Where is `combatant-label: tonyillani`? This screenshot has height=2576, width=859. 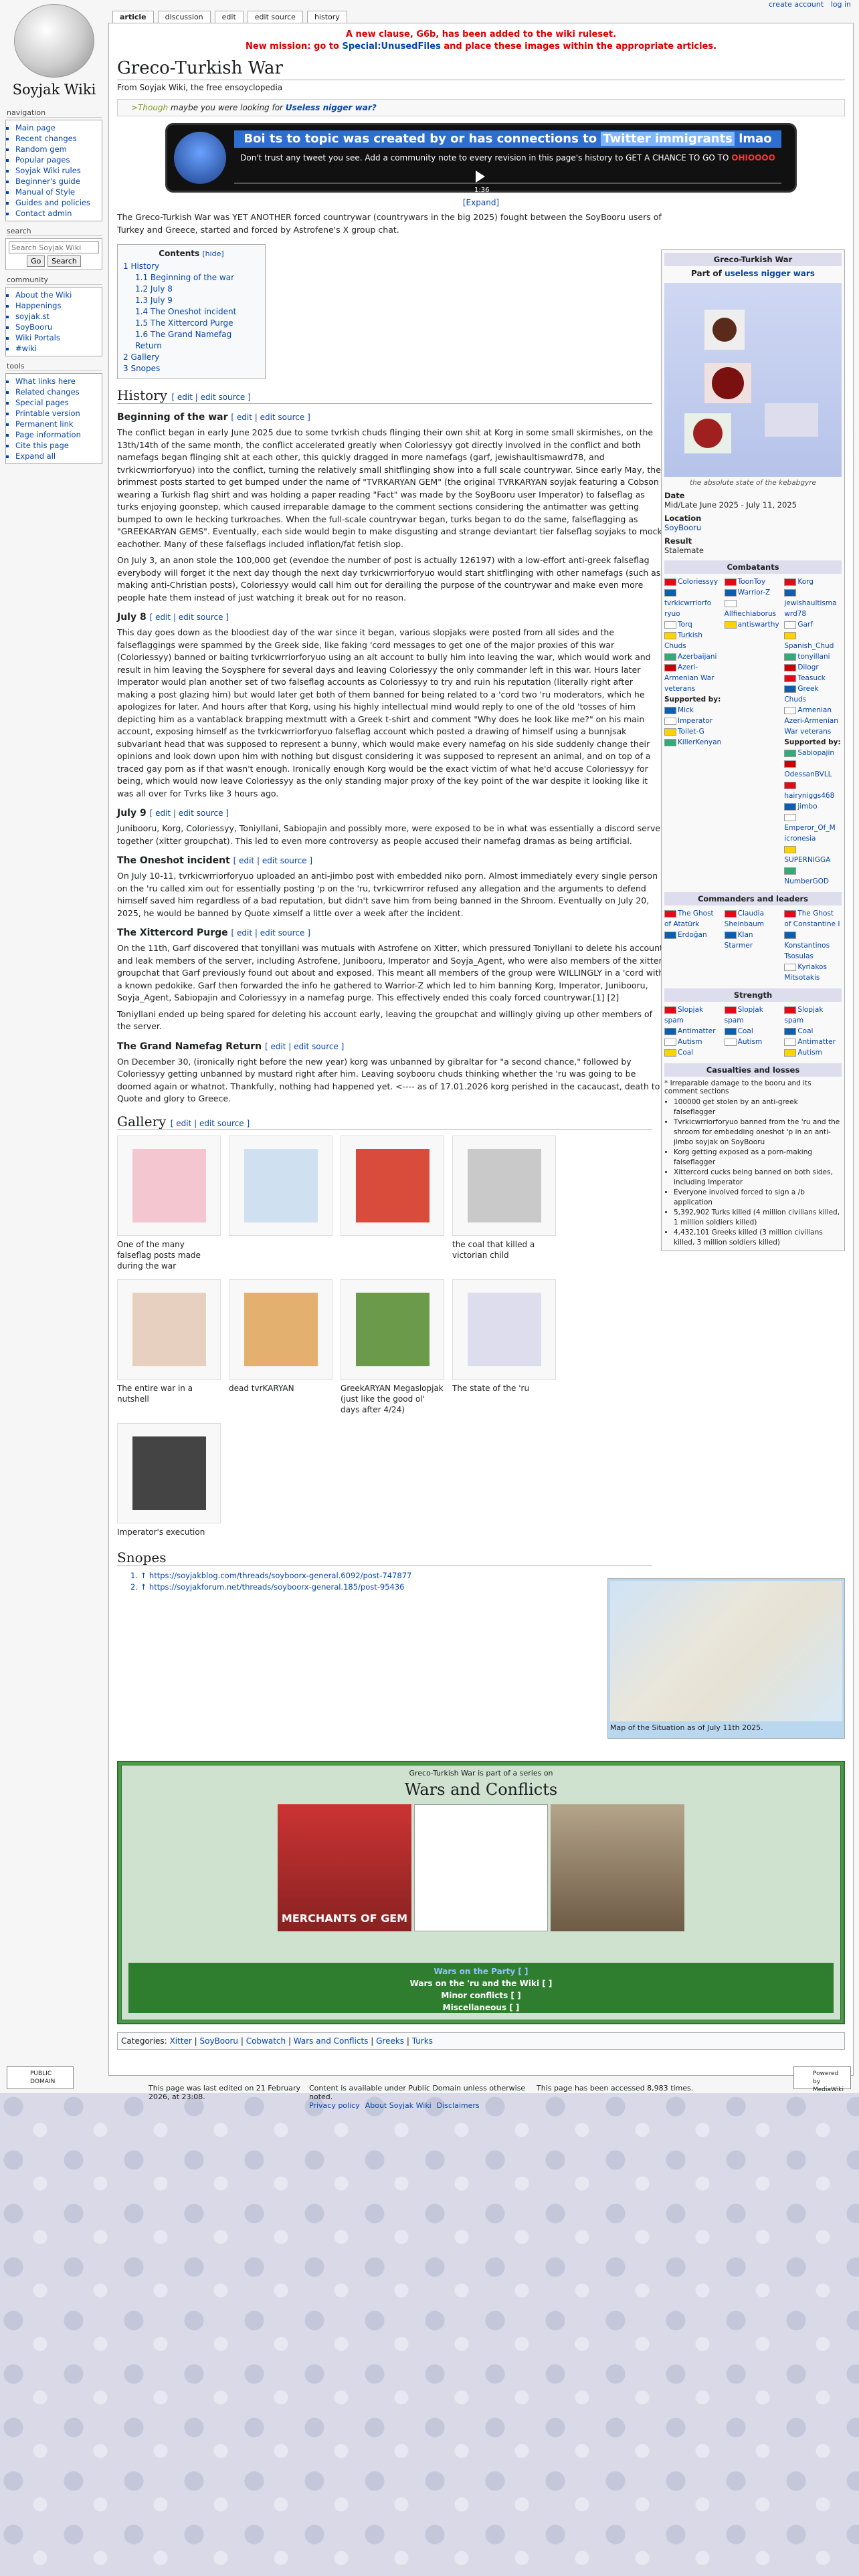 combatant-label: tonyillani is located at coordinates (813, 657).